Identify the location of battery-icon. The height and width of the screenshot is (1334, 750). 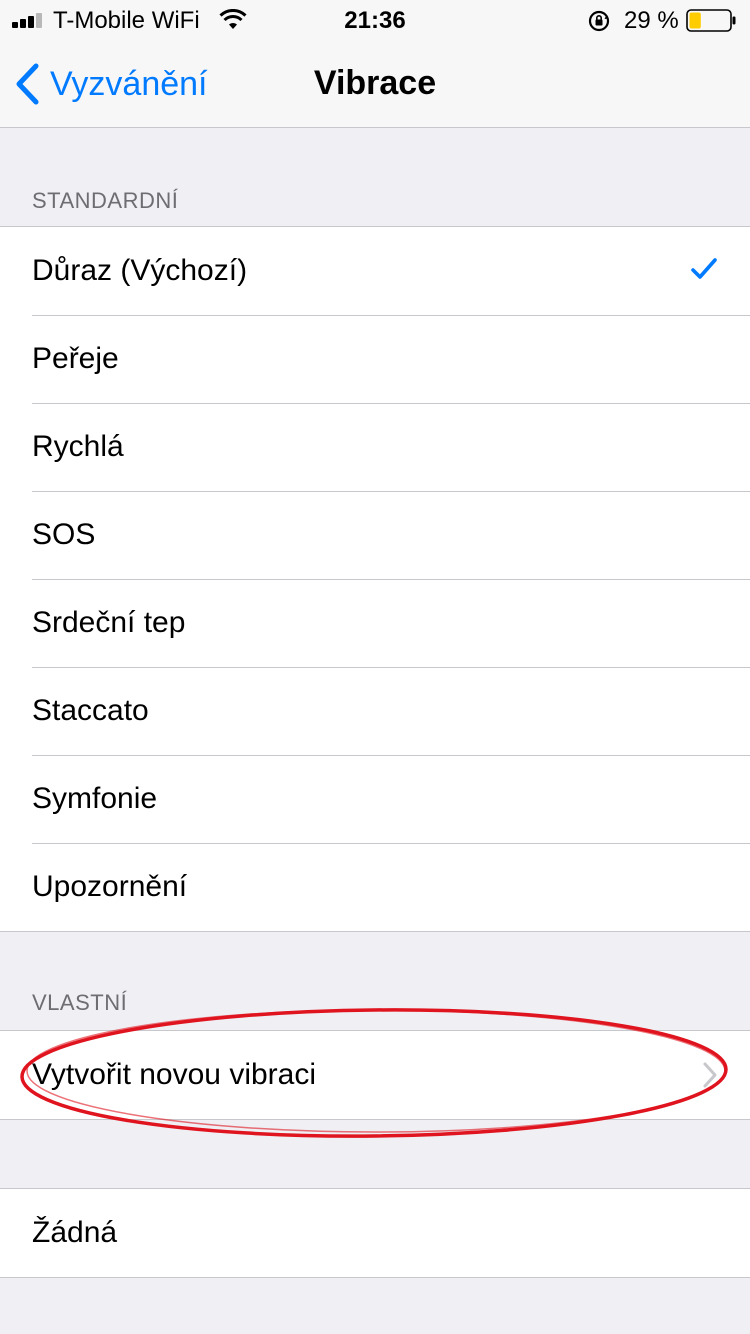
(711, 20).